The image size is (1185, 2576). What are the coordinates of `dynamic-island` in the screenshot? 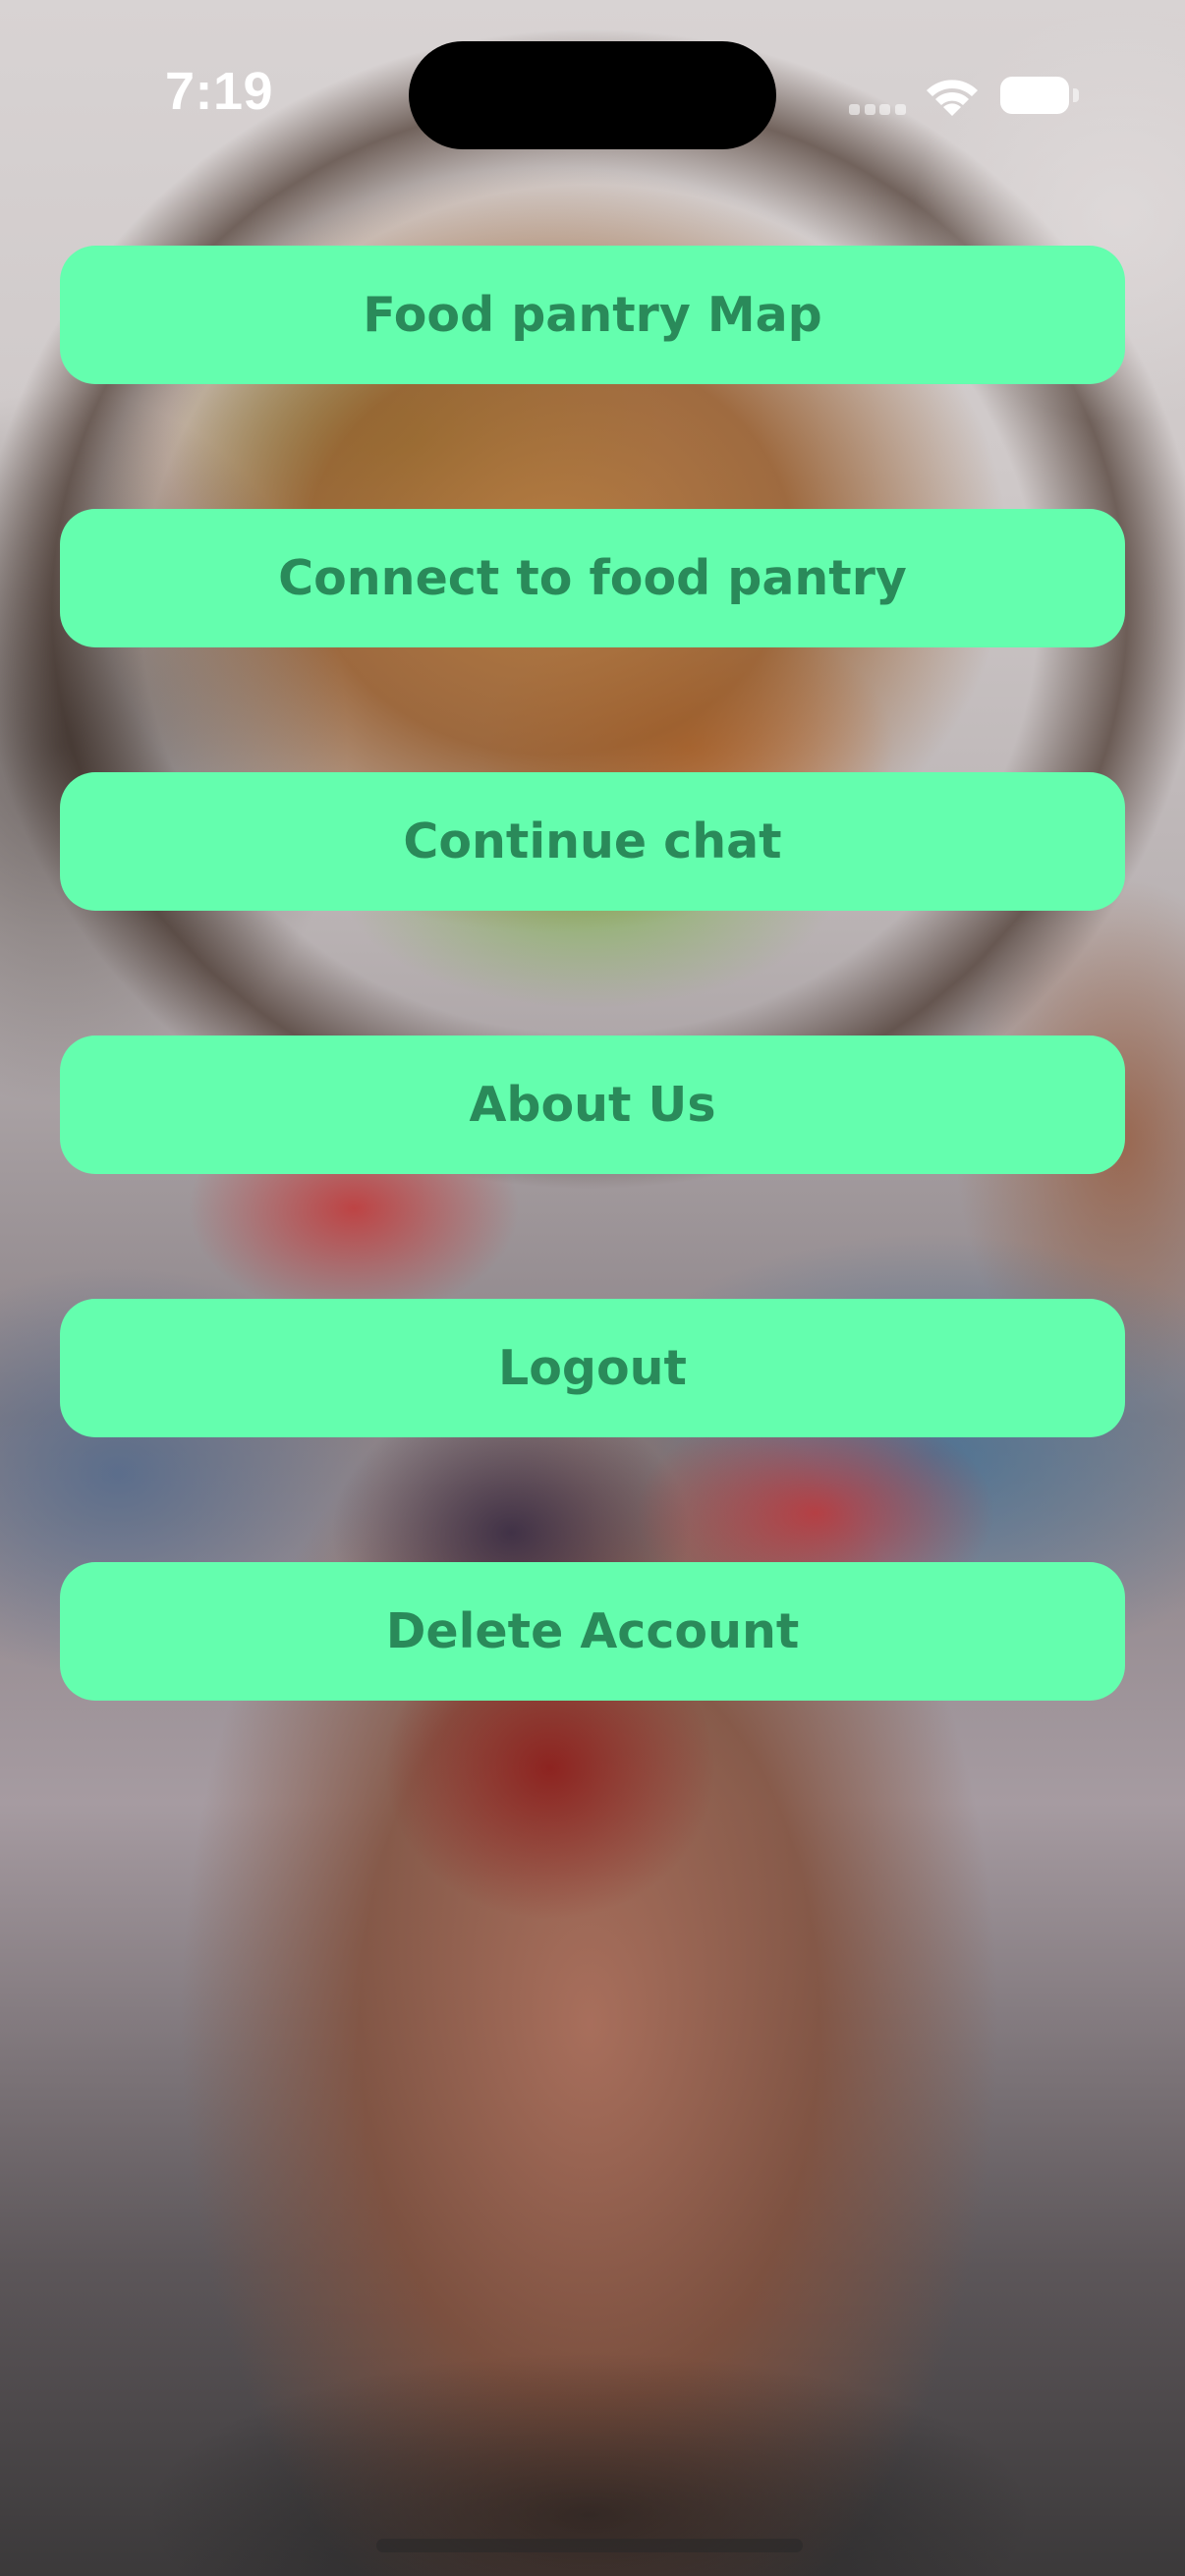 It's located at (592, 95).